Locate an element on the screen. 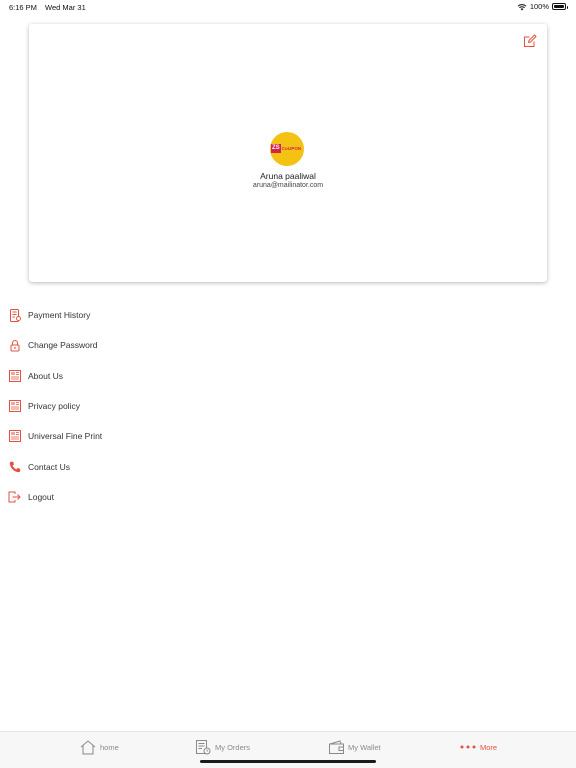 The height and width of the screenshot is (768, 576). profile-email: aruna@mailinator.com is located at coordinates (288, 185).